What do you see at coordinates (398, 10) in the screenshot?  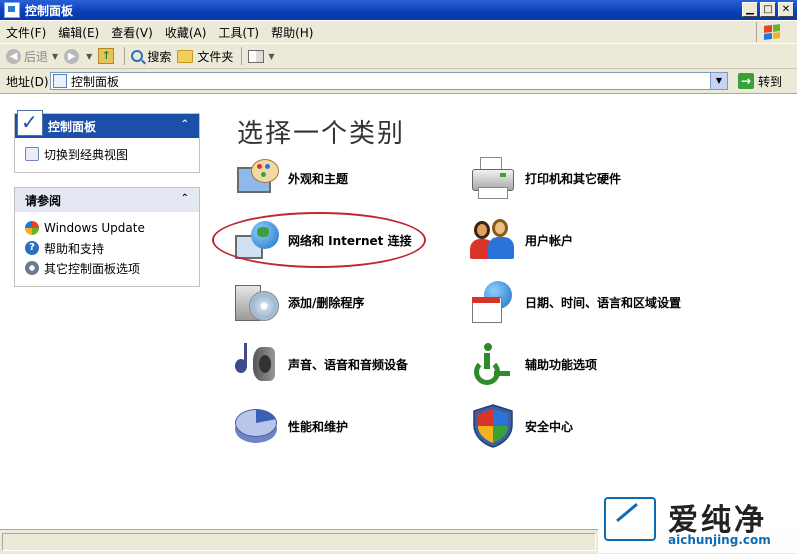 I see `title-bar: 控制面板 ▁ □ ✕` at bounding box center [398, 10].